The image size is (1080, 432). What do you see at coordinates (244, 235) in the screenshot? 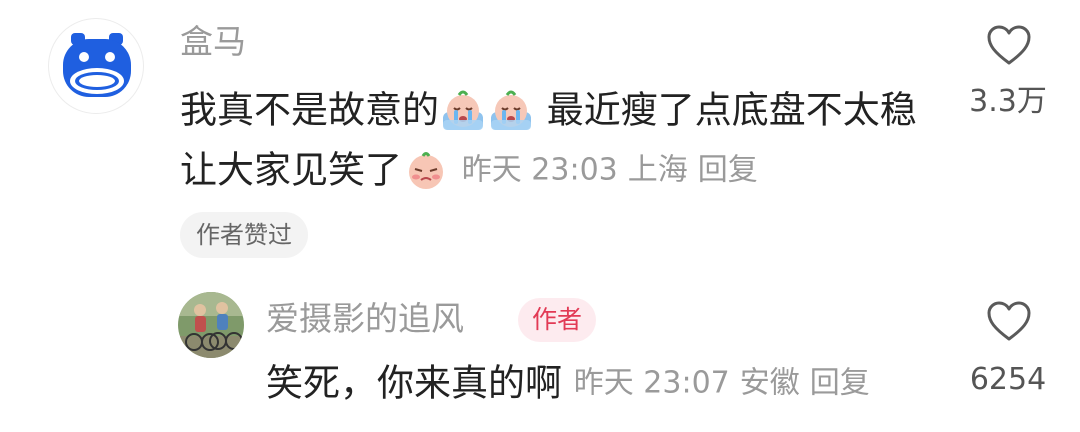
I see `author-liked-badge: 作者赞过` at bounding box center [244, 235].